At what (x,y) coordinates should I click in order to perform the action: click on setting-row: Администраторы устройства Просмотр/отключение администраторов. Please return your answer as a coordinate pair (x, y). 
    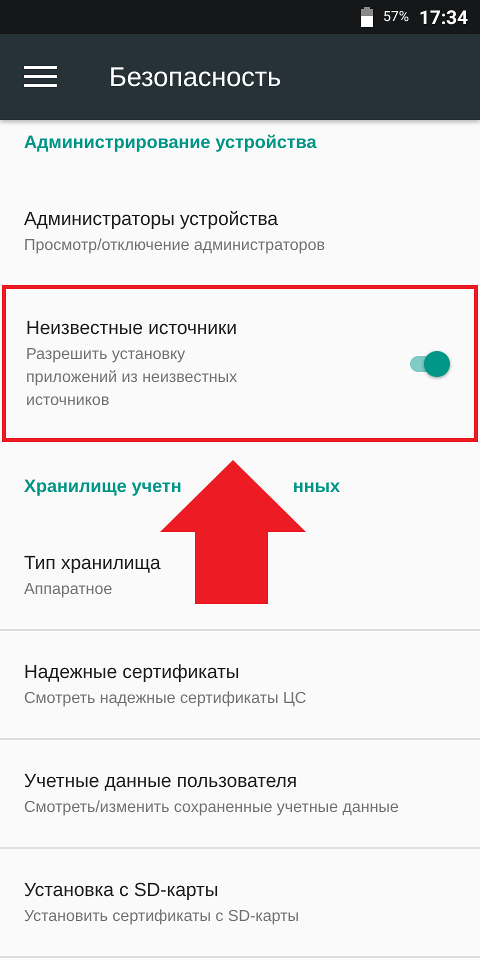
    Looking at the image, I should click on (240, 231).